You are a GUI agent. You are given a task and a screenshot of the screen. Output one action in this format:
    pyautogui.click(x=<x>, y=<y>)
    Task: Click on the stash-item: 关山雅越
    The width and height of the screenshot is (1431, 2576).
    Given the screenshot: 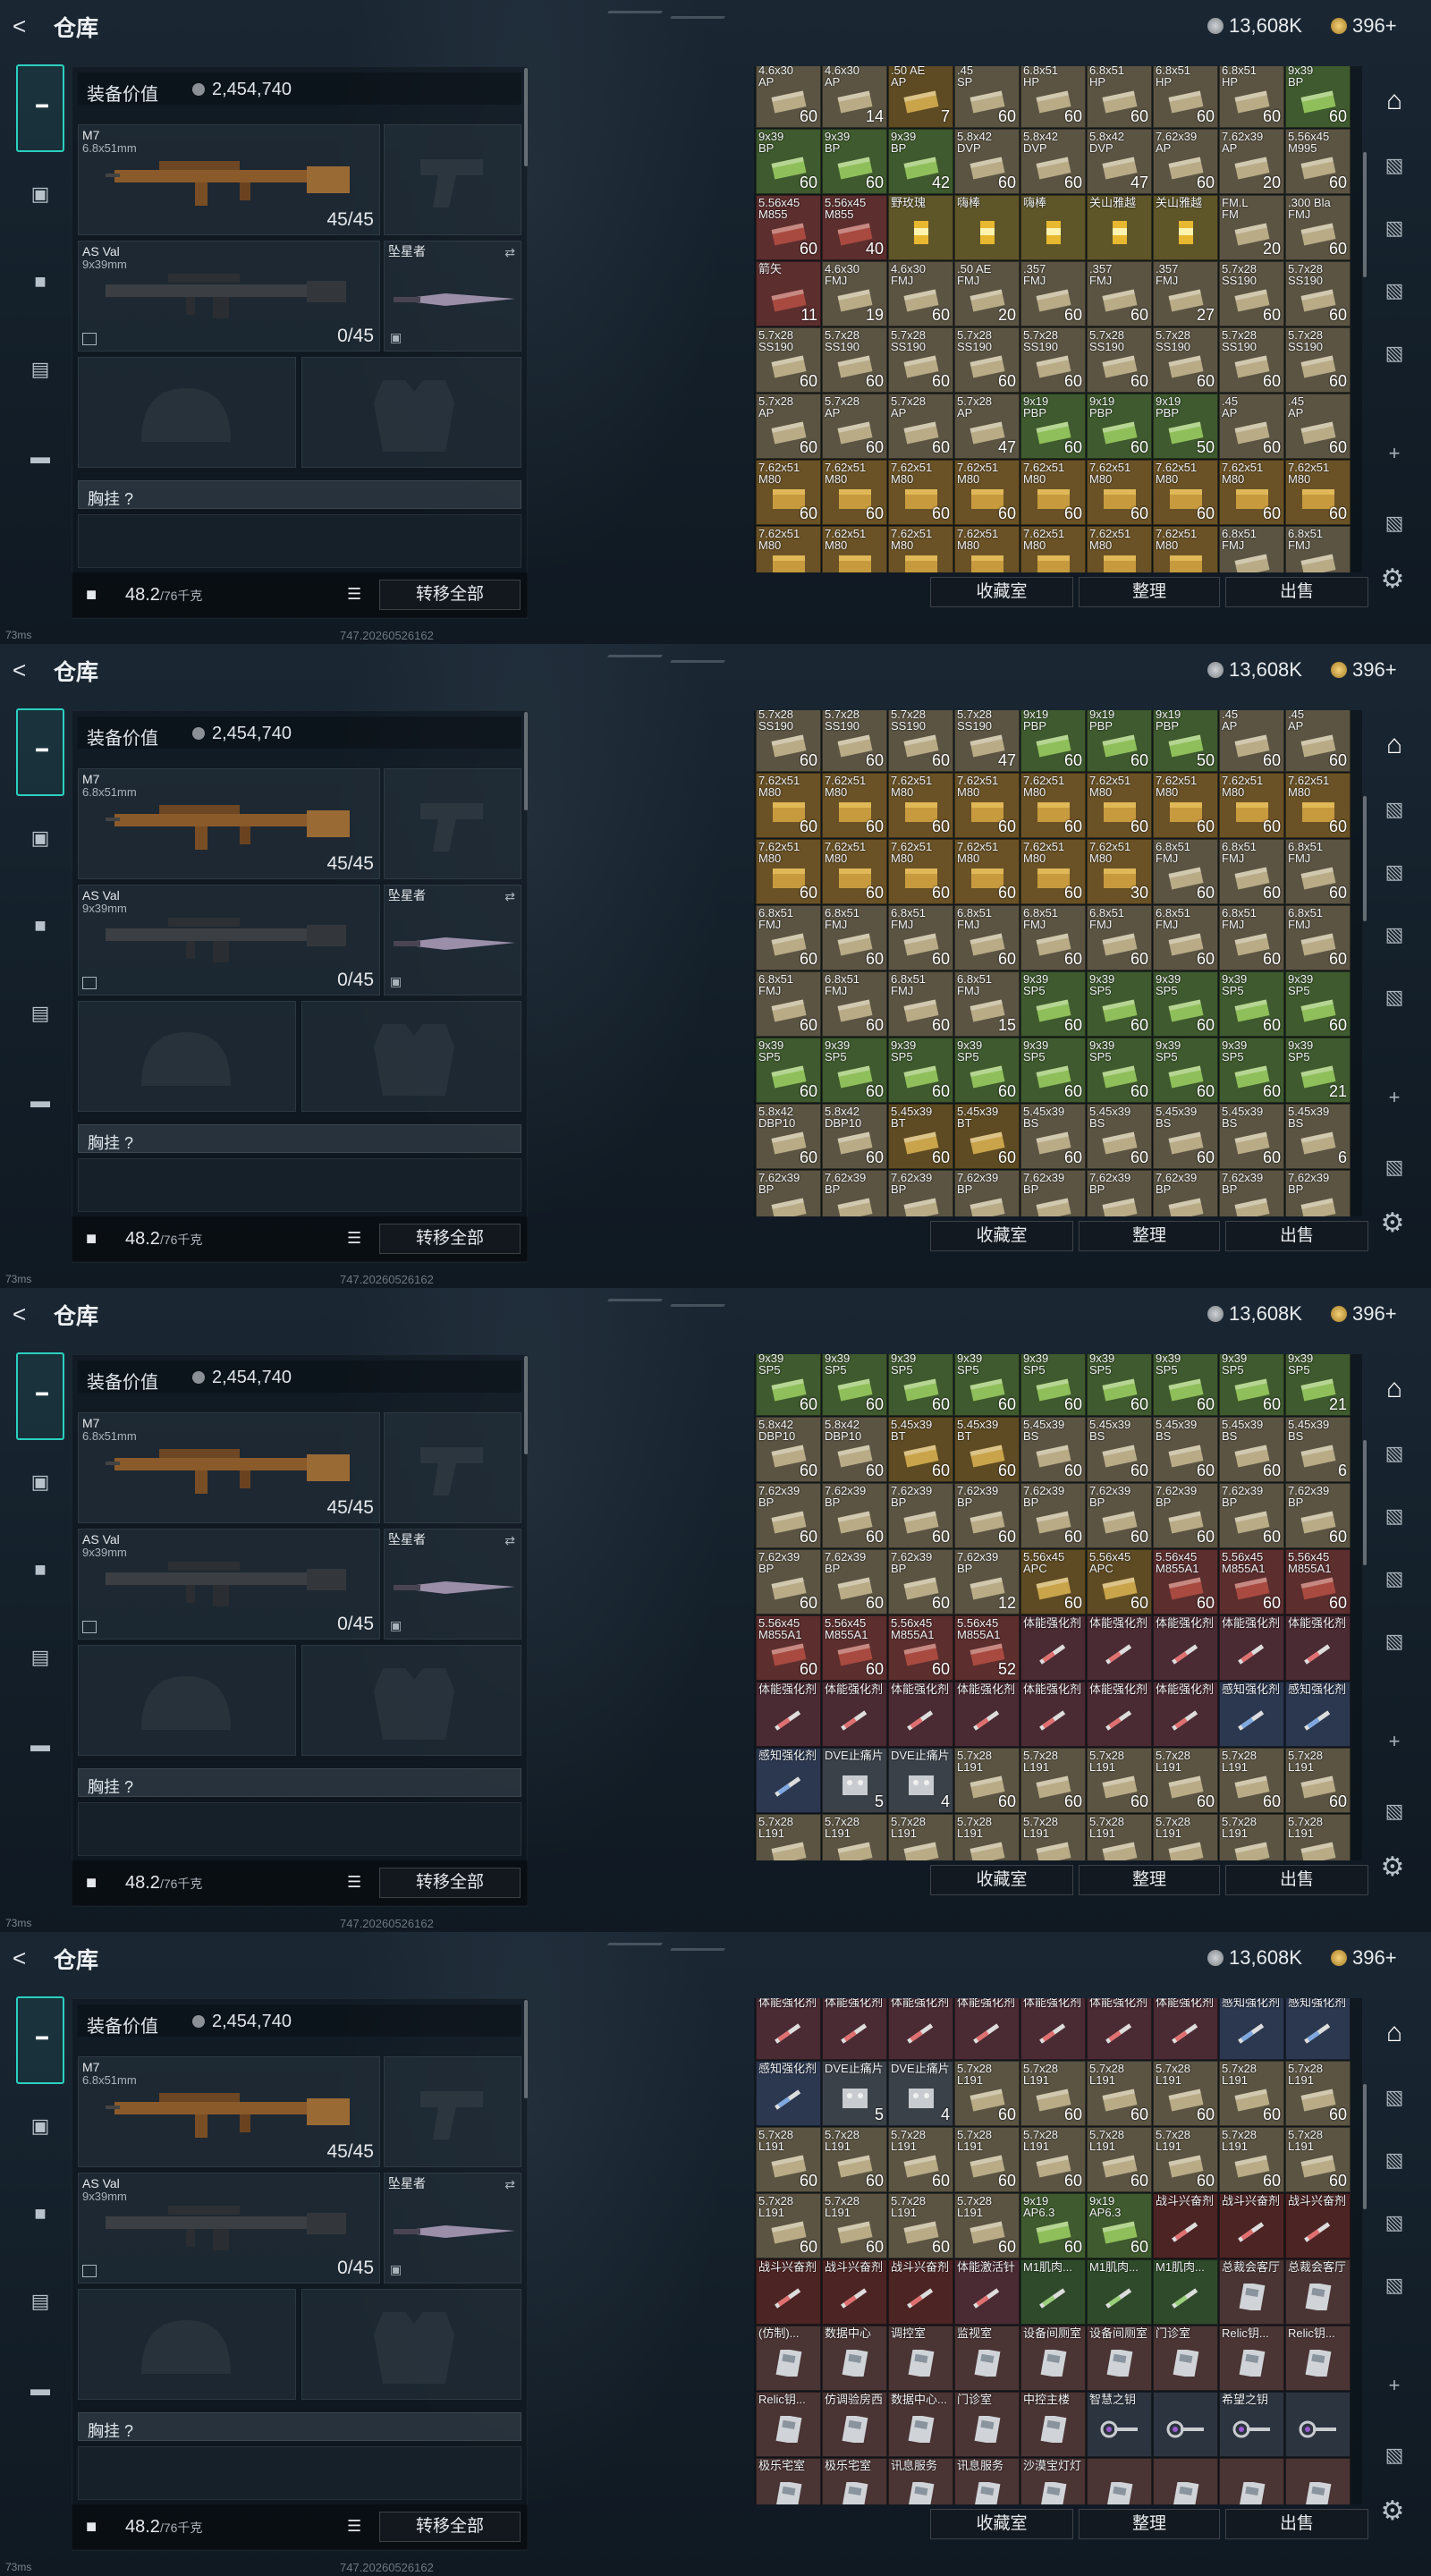 What is the action you would take?
    pyautogui.click(x=1119, y=227)
    